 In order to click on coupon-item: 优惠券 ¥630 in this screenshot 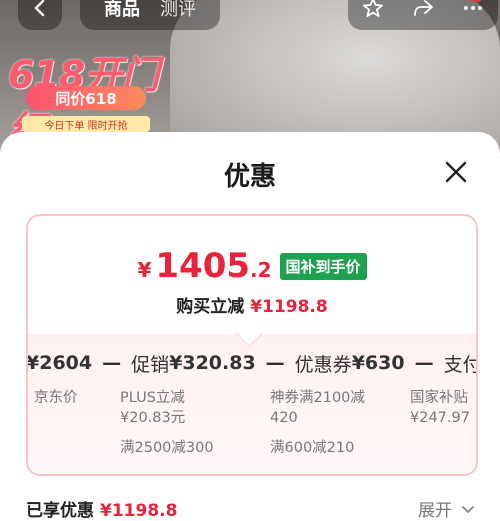, I will do `click(350, 363)`.